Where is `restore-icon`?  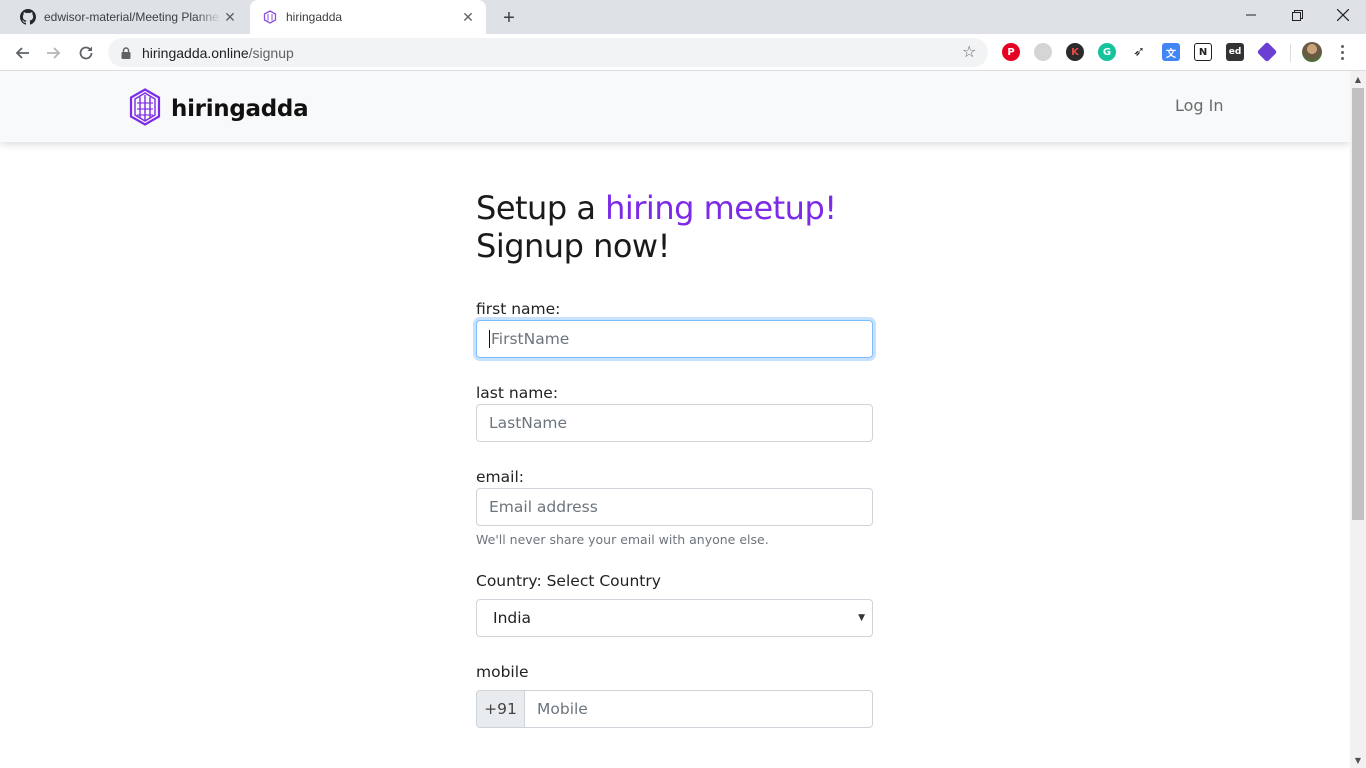
restore-icon is located at coordinates (1297, 15).